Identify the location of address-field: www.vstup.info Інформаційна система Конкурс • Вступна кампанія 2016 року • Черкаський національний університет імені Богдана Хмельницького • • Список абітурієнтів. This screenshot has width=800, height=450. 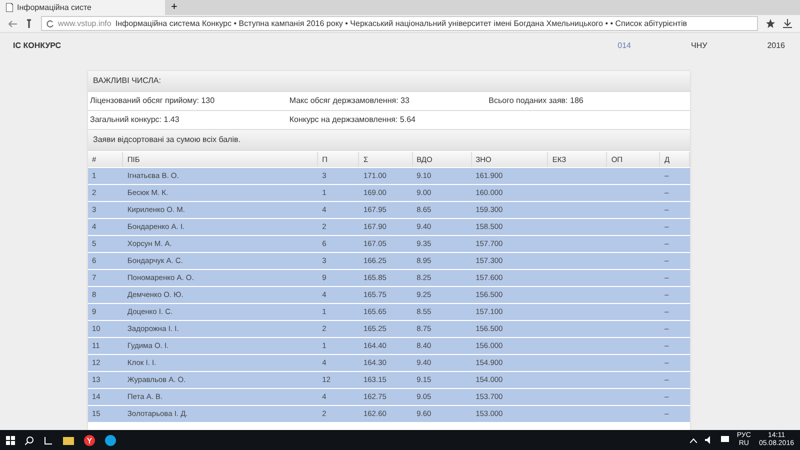
(399, 23).